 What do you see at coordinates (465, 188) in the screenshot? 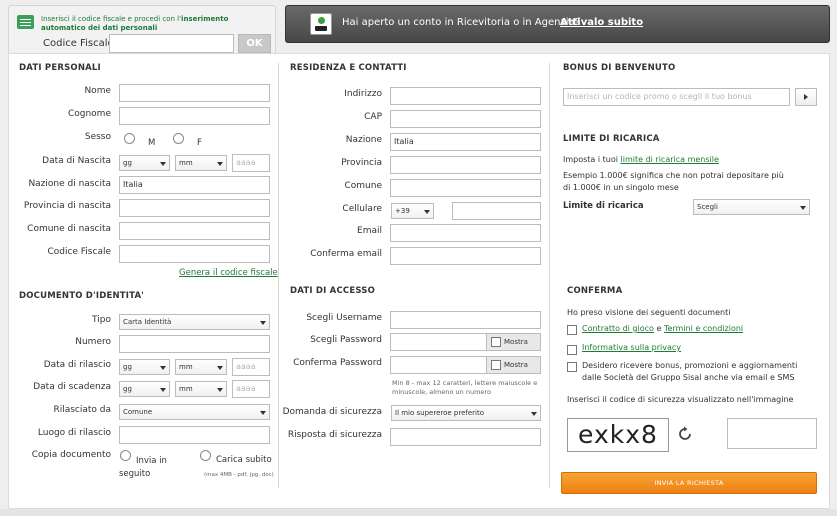
I see `comune-input` at bounding box center [465, 188].